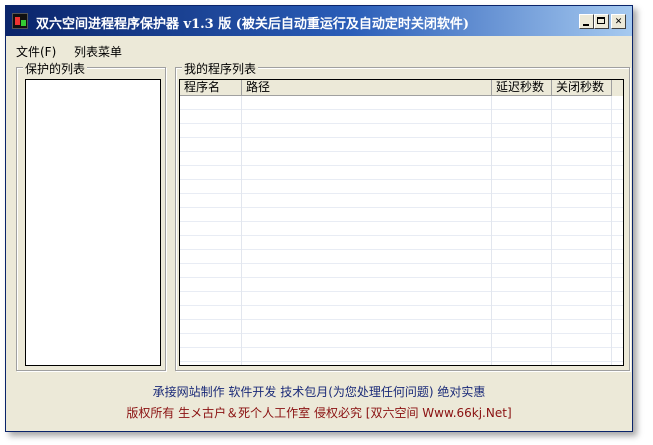  What do you see at coordinates (582, 88) in the screenshot?
I see `column-close-seconds: 关闭秒数` at bounding box center [582, 88].